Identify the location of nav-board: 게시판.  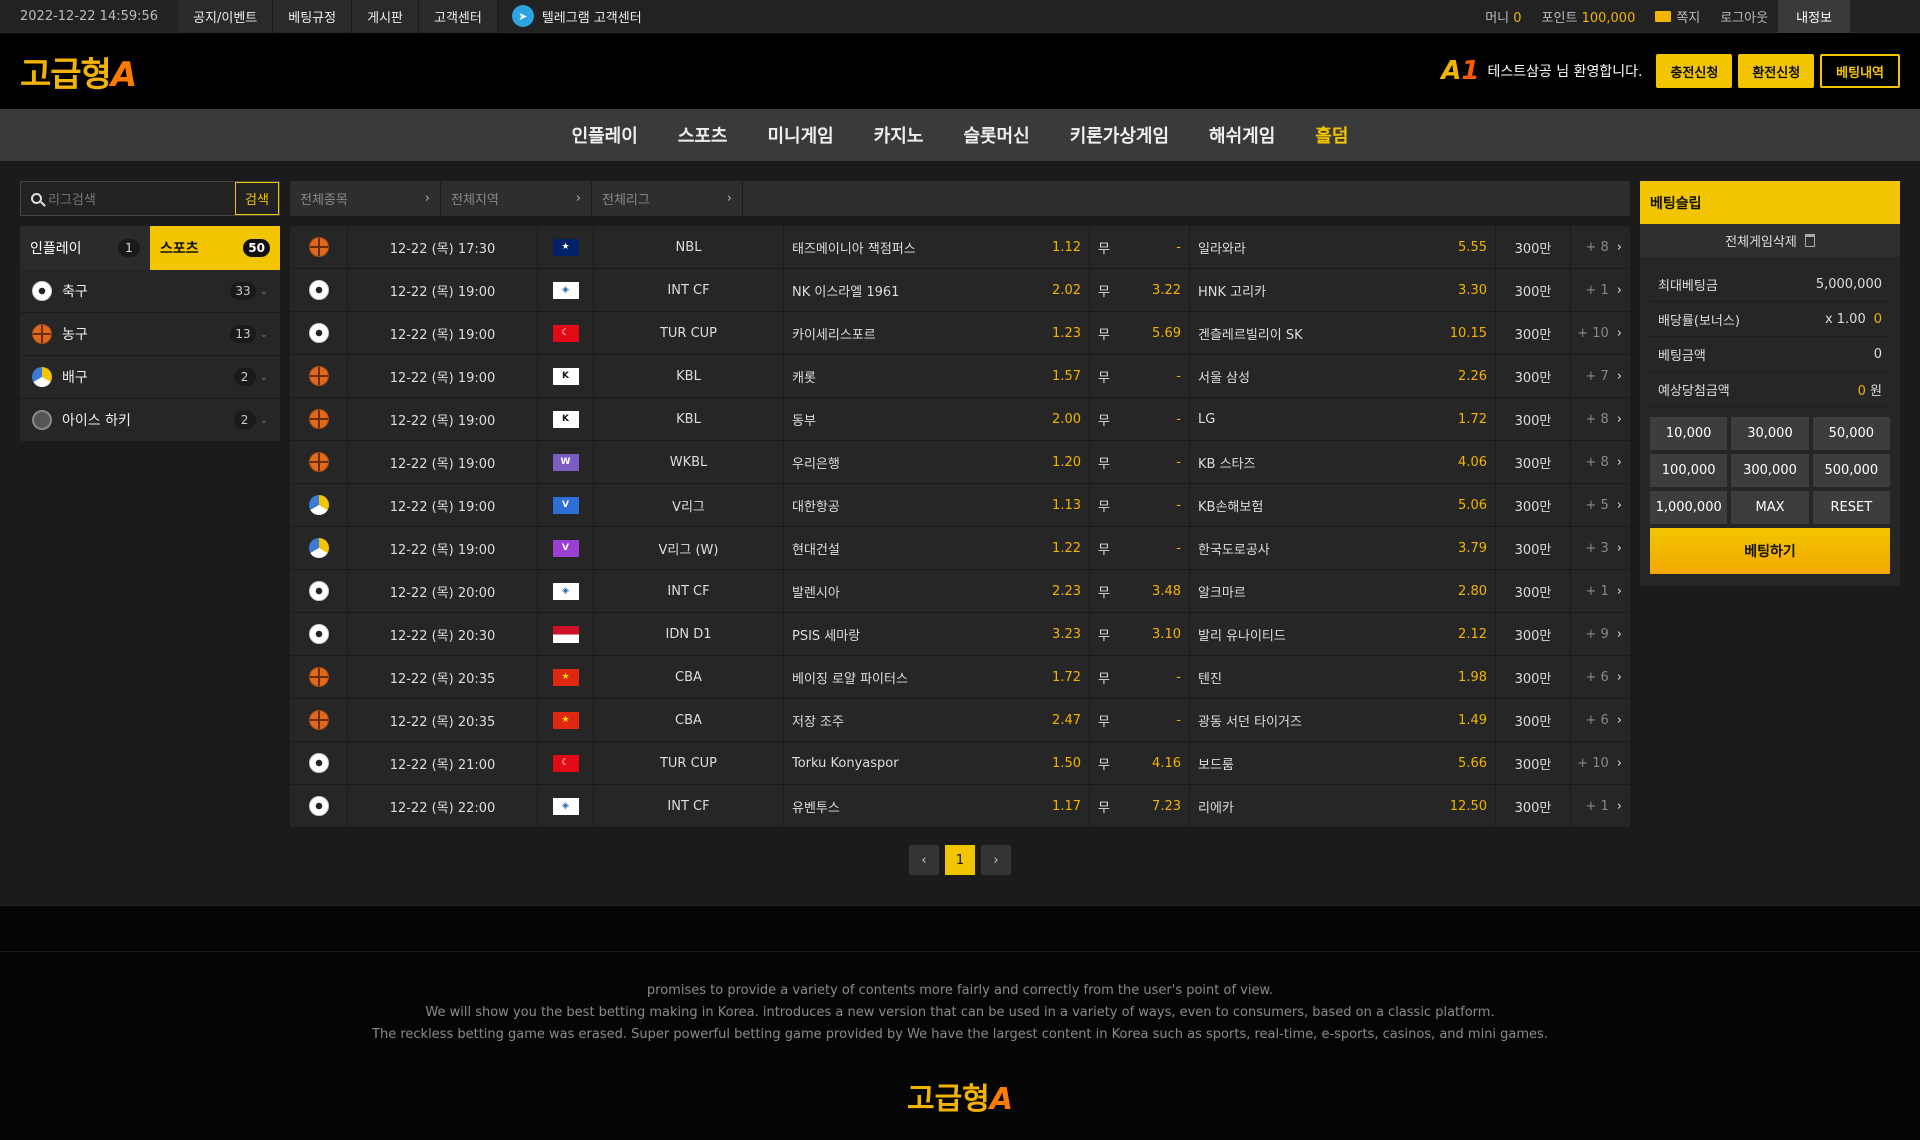
(385, 16).